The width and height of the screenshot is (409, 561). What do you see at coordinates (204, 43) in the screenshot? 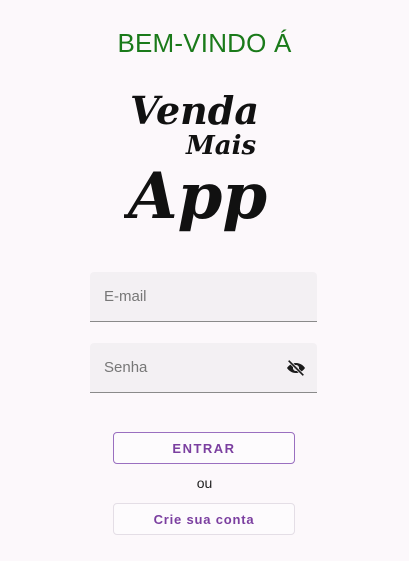
I see `welcome-title: BEM-VINDO Á` at bounding box center [204, 43].